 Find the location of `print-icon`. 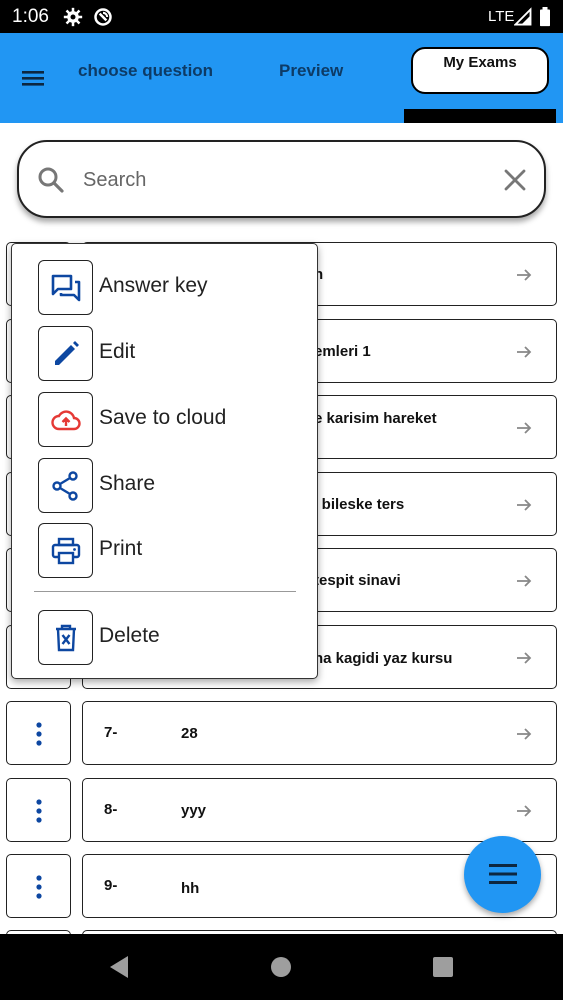

print-icon is located at coordinates (66, 551).